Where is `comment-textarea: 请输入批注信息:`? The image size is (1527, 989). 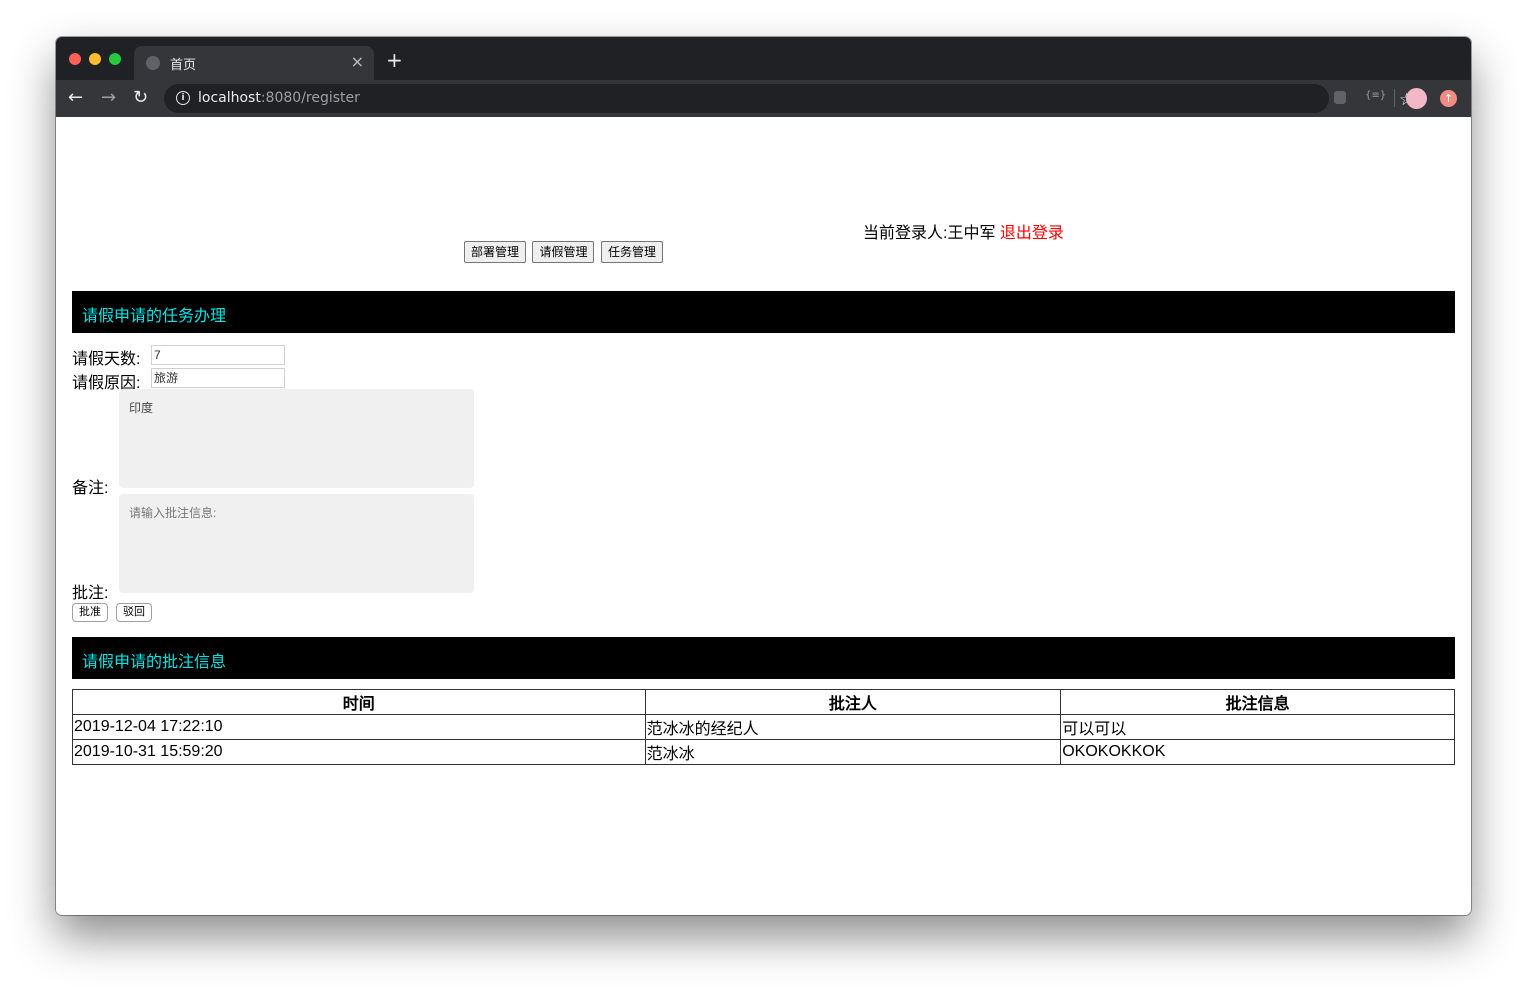 comment-textarea: 请输入批注信息: is located at coordinates (296, 543).